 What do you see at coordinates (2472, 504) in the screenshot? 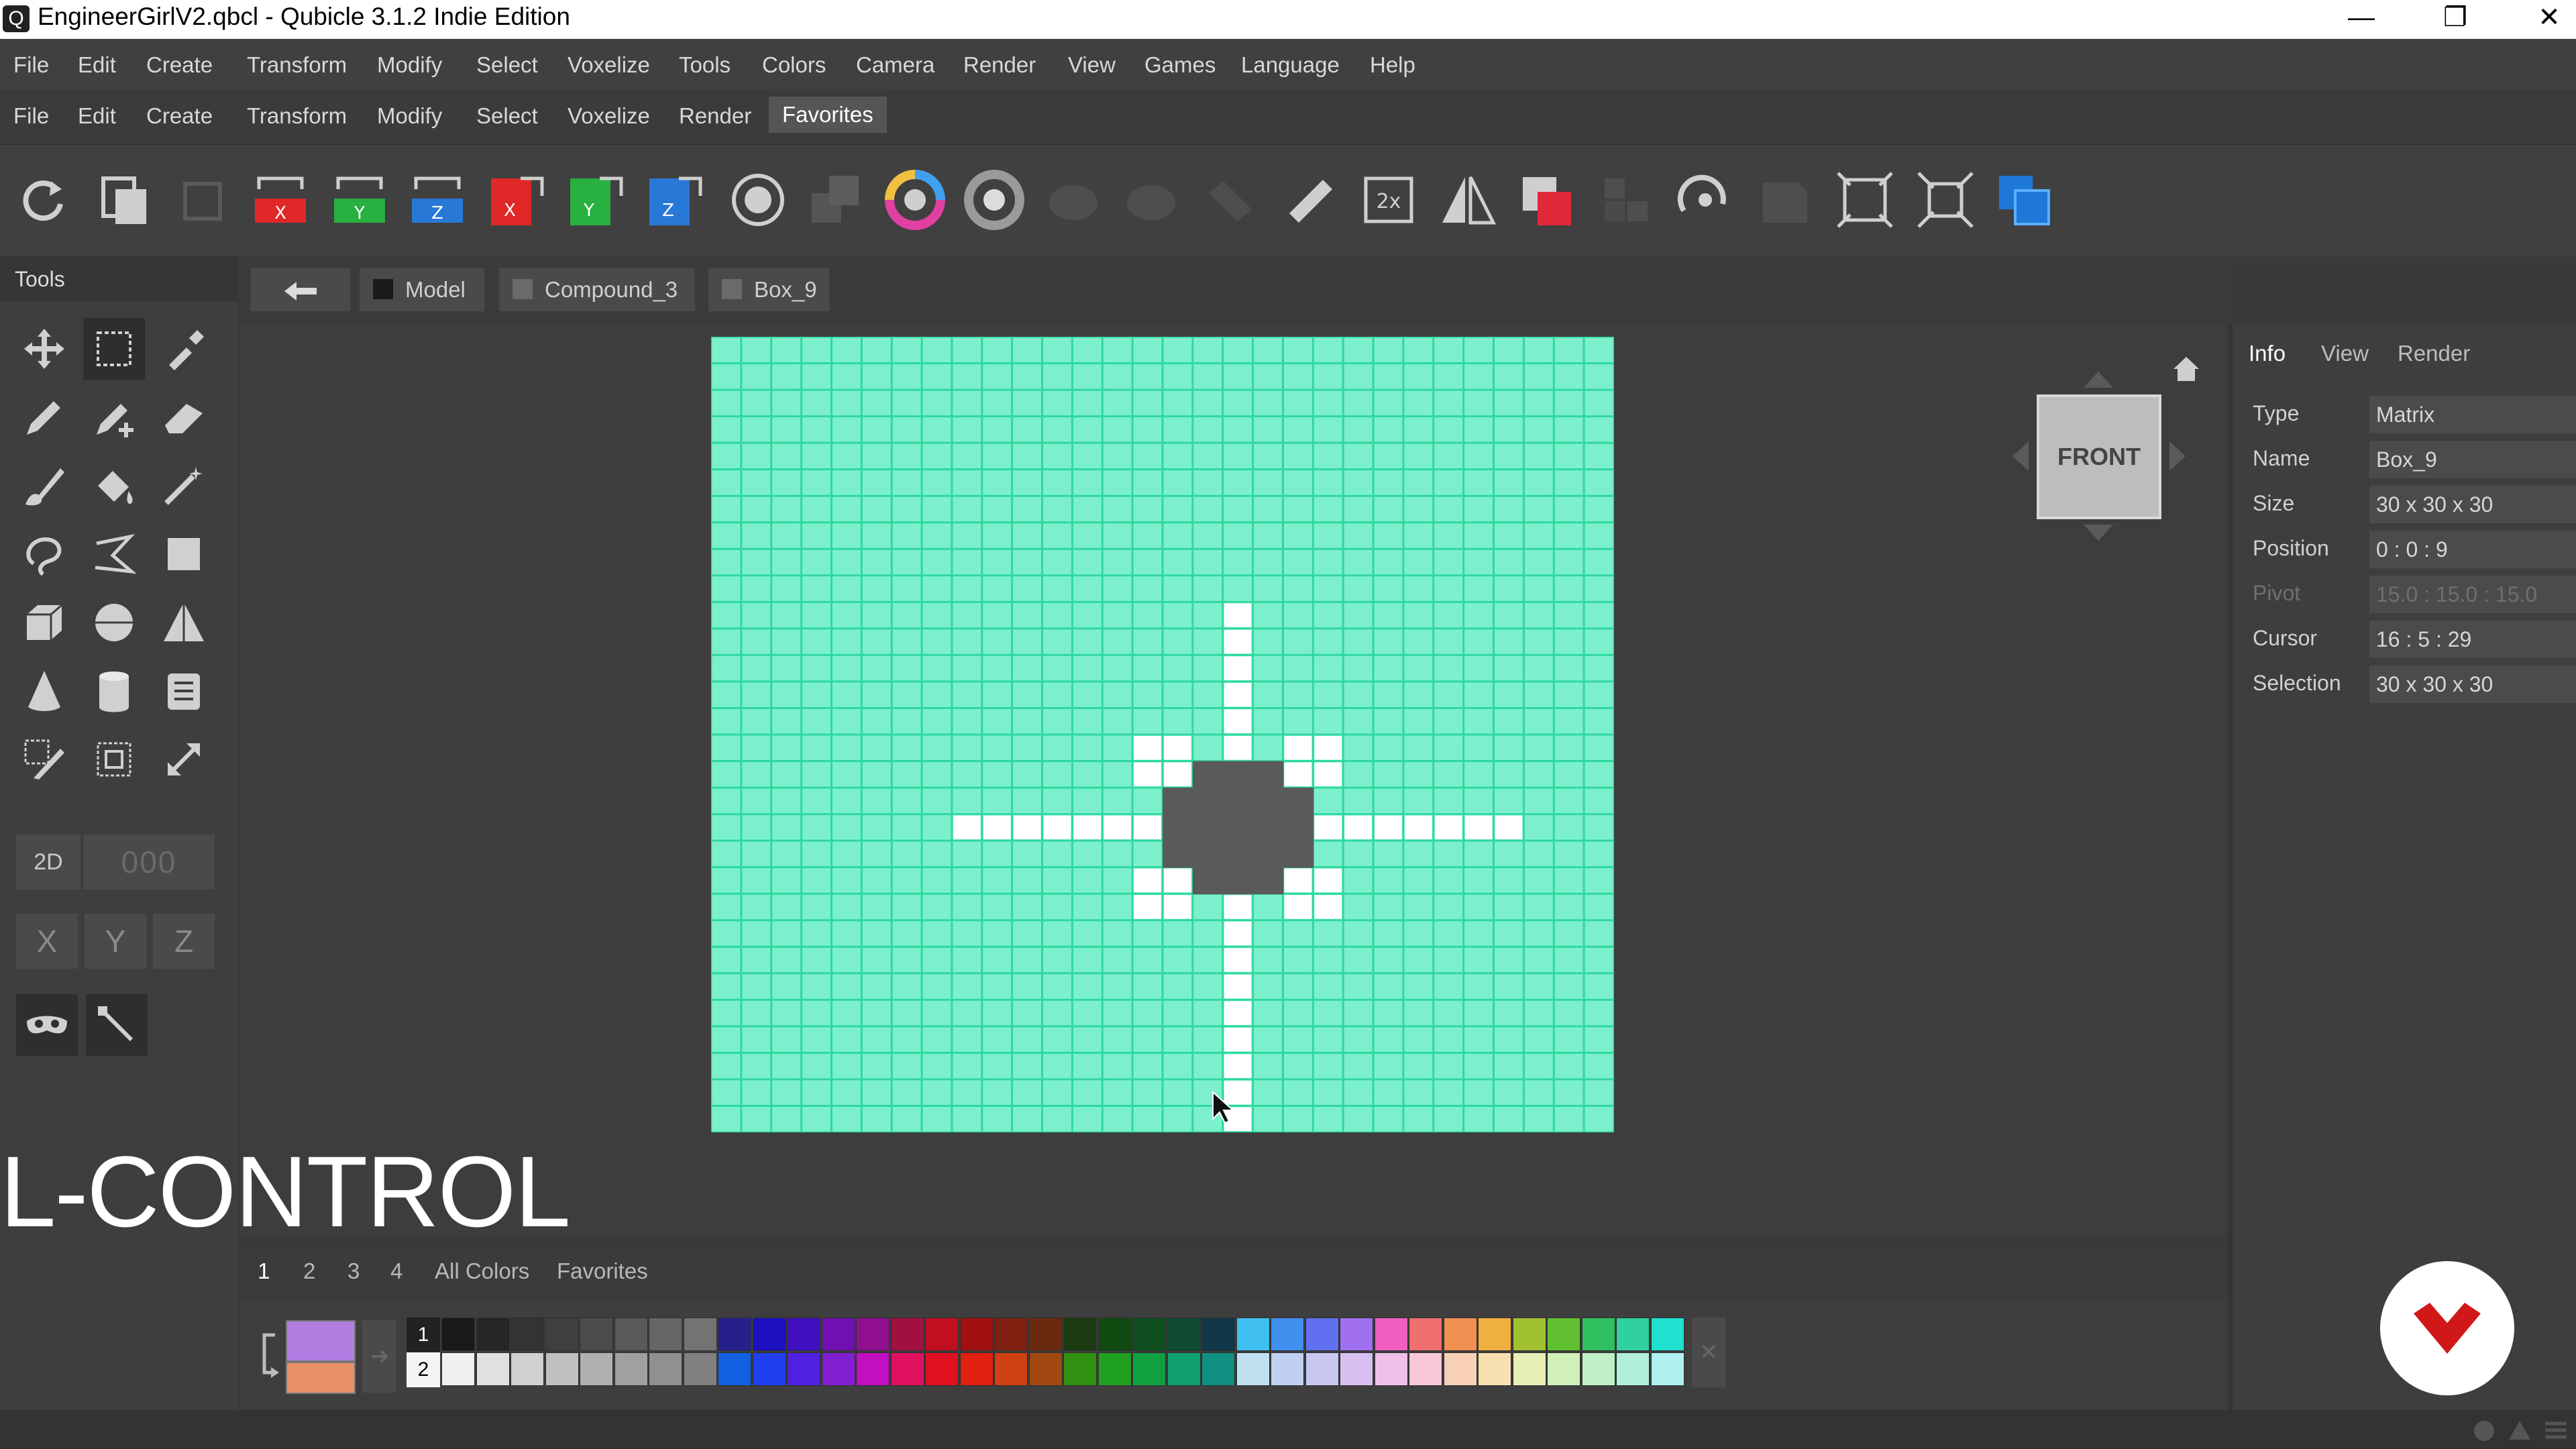
I see `info-value: 30 x 30 x 30` at bounding box center [2472, 504].